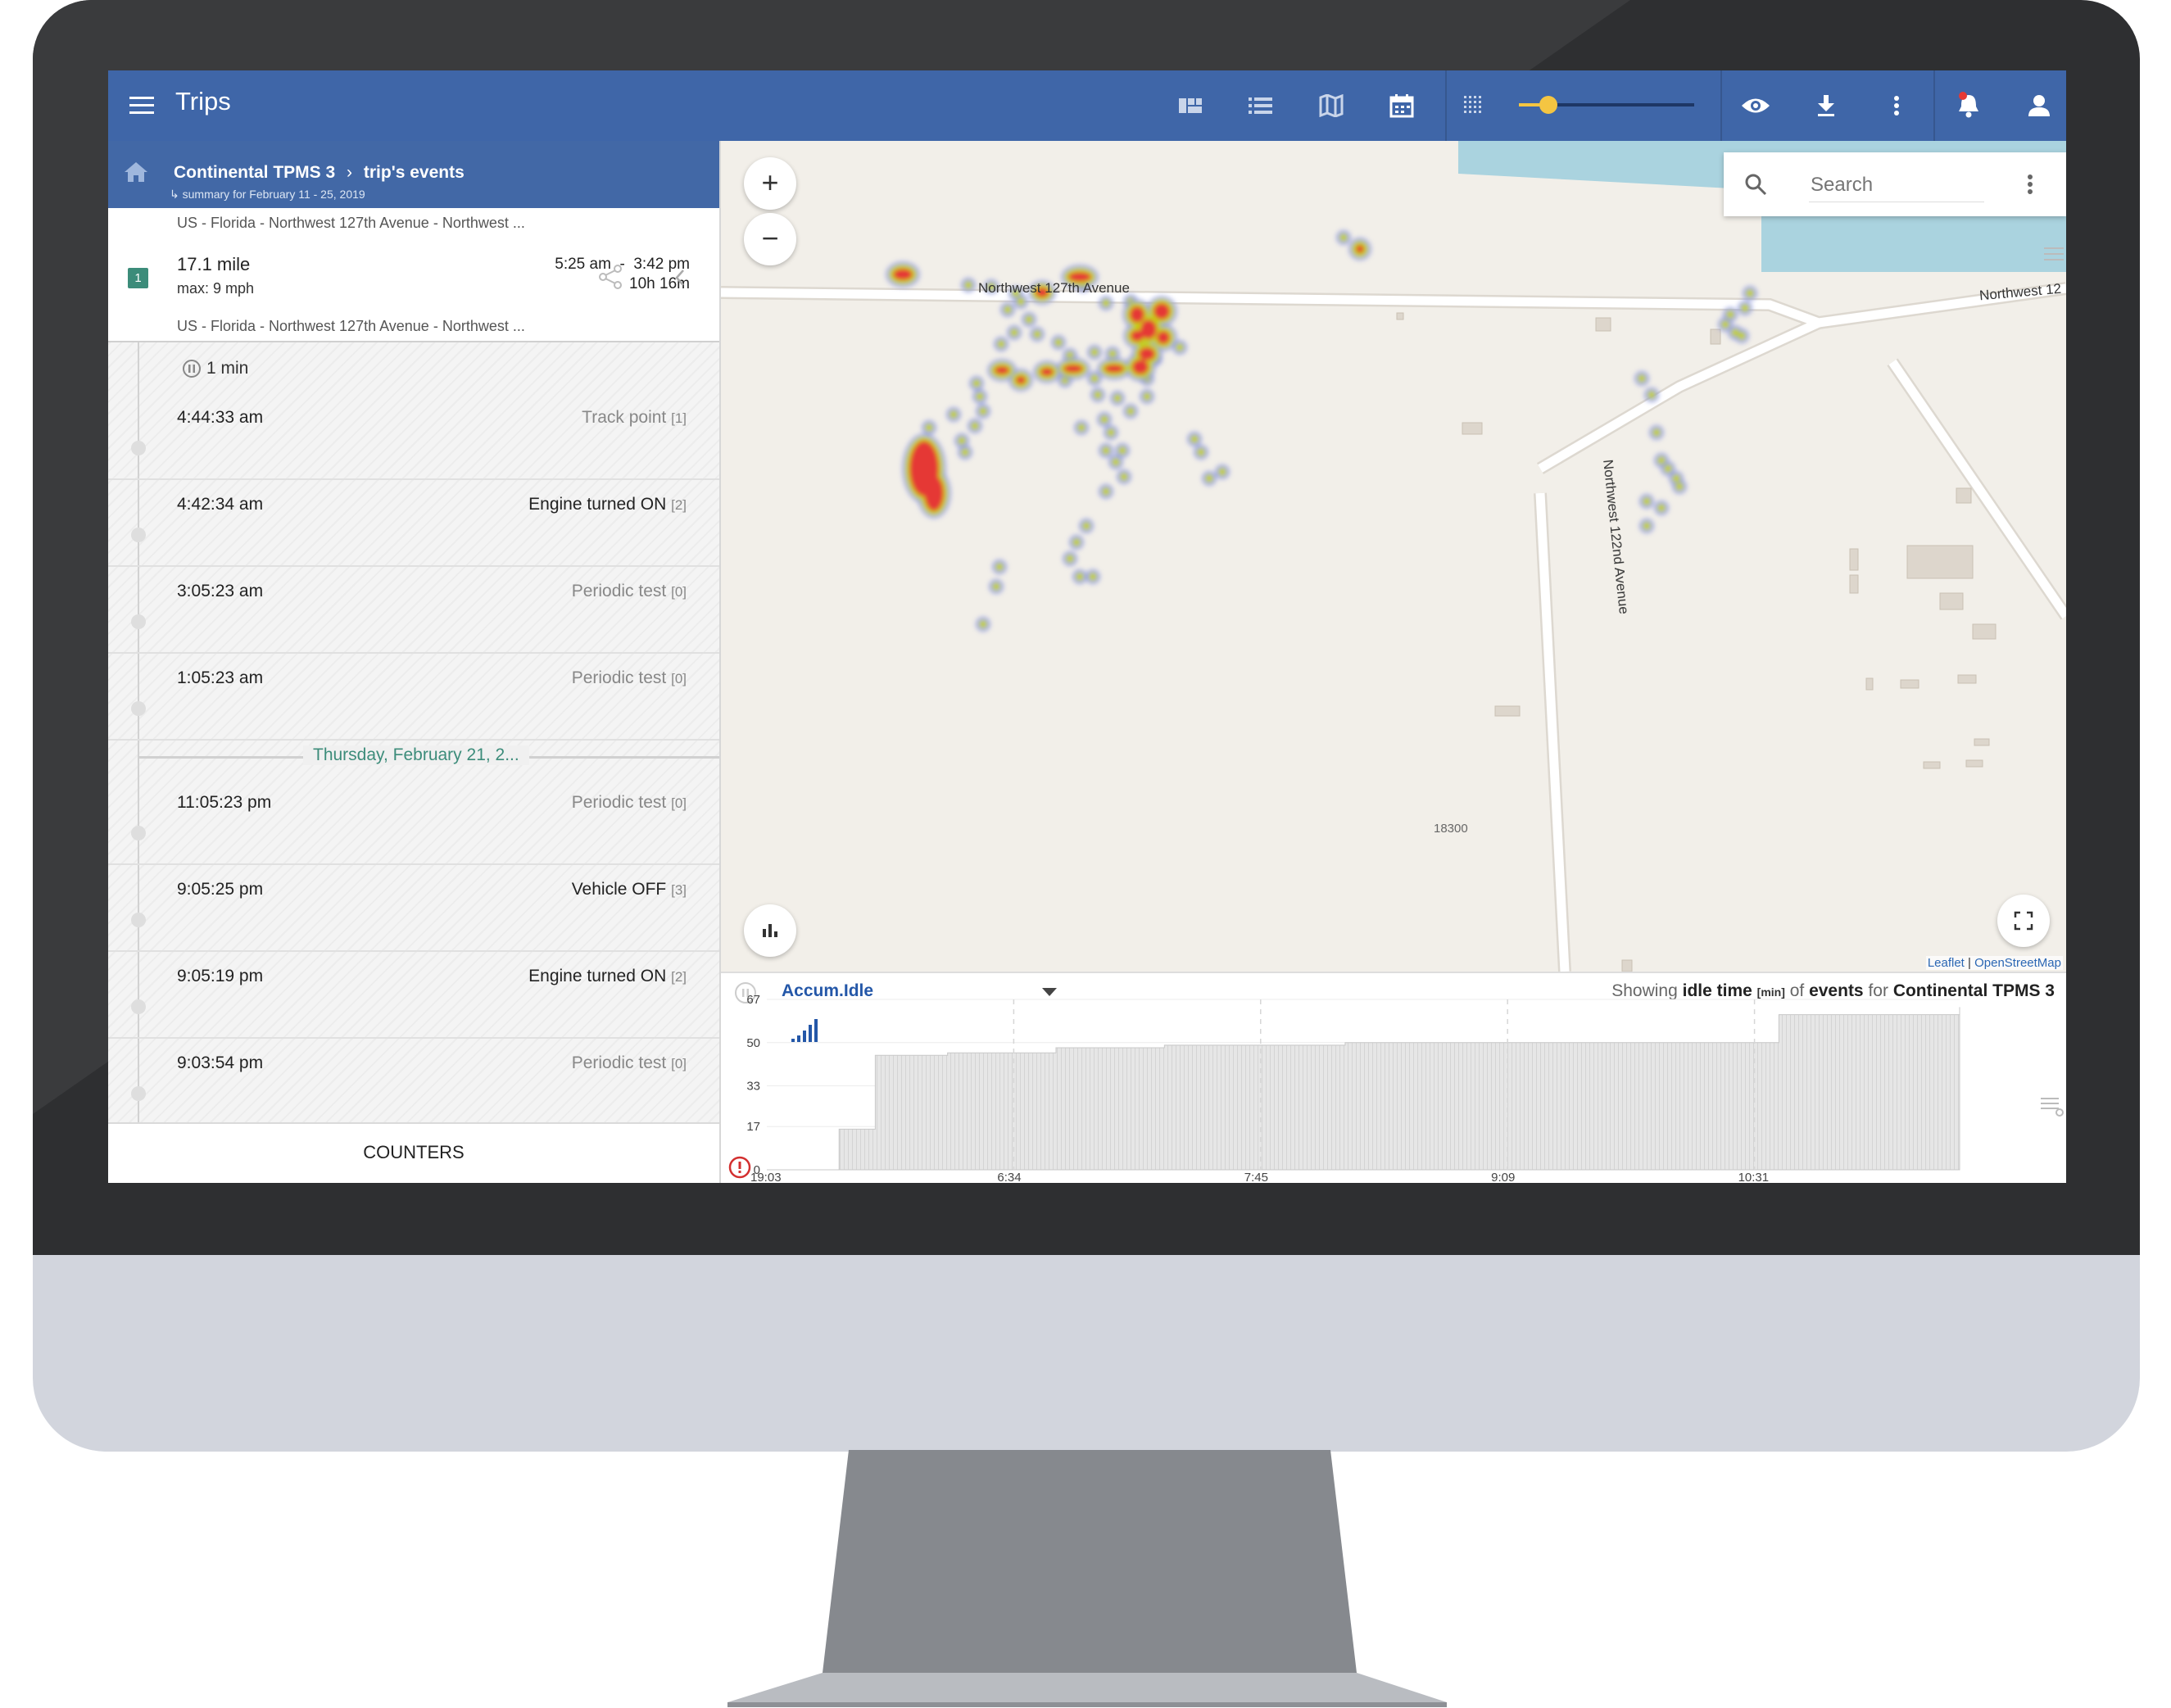  What do you see at coordinates (1261, 105) in the screenshot?
I see `list-icon` at bounding box center [1261, 105].